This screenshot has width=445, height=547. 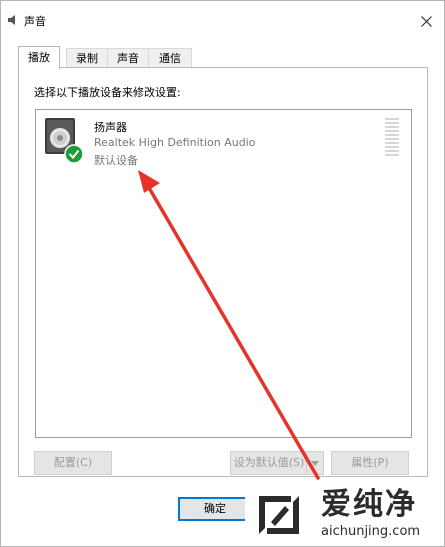 I want to click on watermark: 爱纯净 aichunjing.com, so click(x=344, y=515).